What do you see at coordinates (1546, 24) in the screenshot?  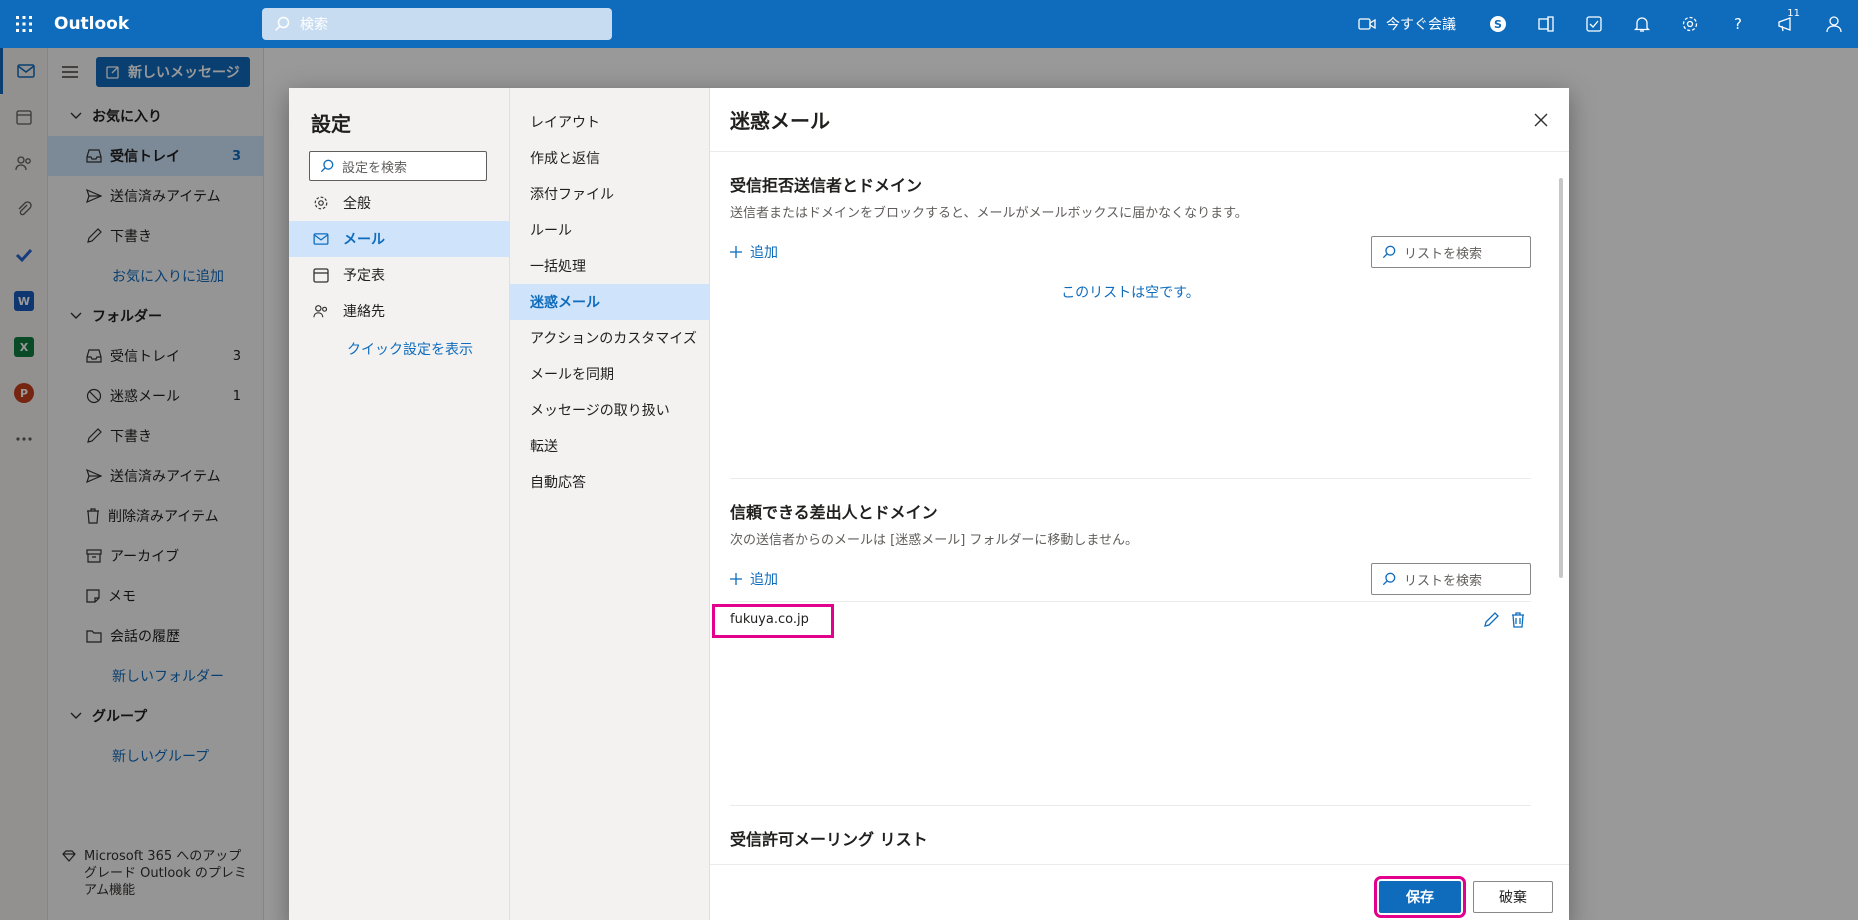 I see `teams-icon` at bounding box center [1546, 24].